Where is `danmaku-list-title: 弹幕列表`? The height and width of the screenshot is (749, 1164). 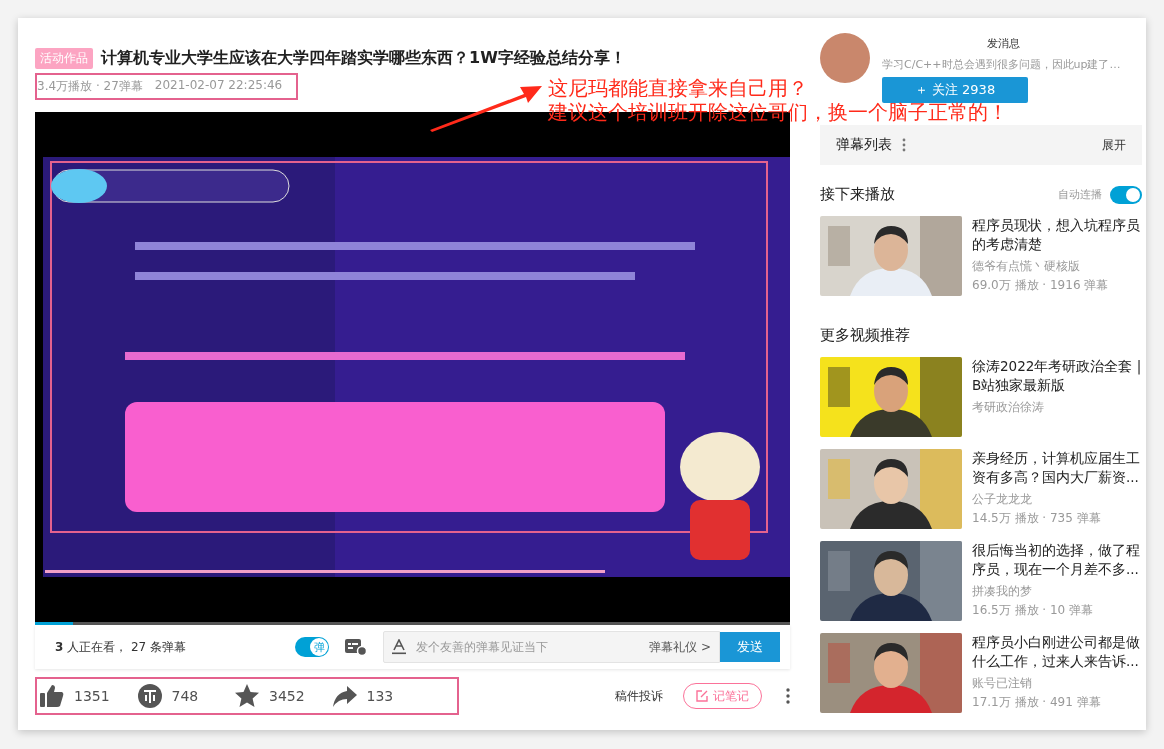
danmaku-list-title: 弹幕列表 is located at coordinates (864, 145).